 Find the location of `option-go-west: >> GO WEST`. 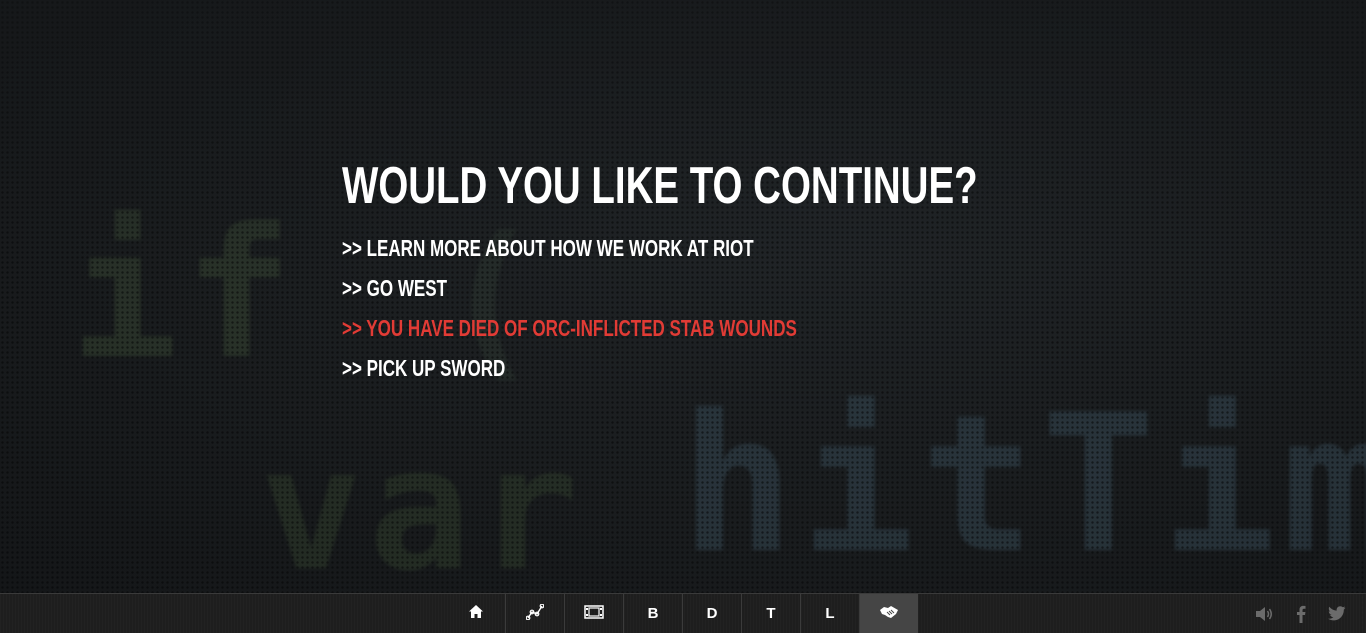

option-go-west: >> GO WEST is located at coordinates (394, 288).